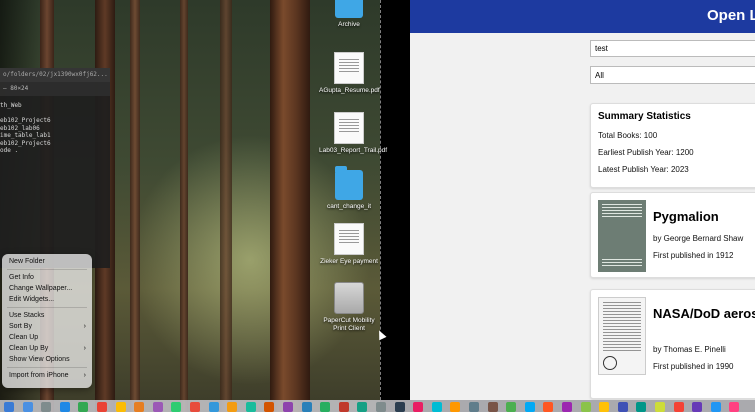 Image resolution: width=755 pixels, height=412 pixels. What do you see at coordinates (686, 217) in the screenshot?
I see `book-title: Pygmalion` at bounding box center [686, 217].